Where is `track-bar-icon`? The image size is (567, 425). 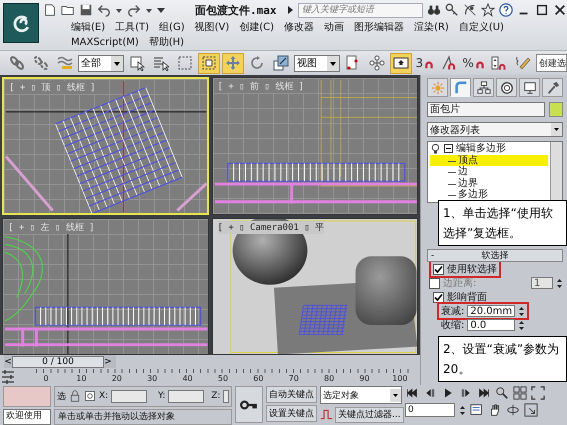 track-bar-icon is located at coordinates (8, 376).